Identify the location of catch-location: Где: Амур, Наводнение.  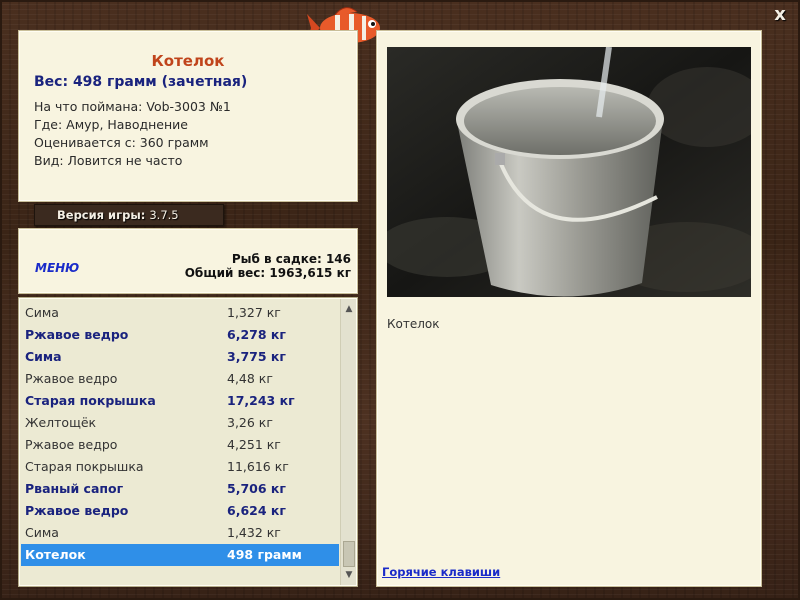
(111, 124).